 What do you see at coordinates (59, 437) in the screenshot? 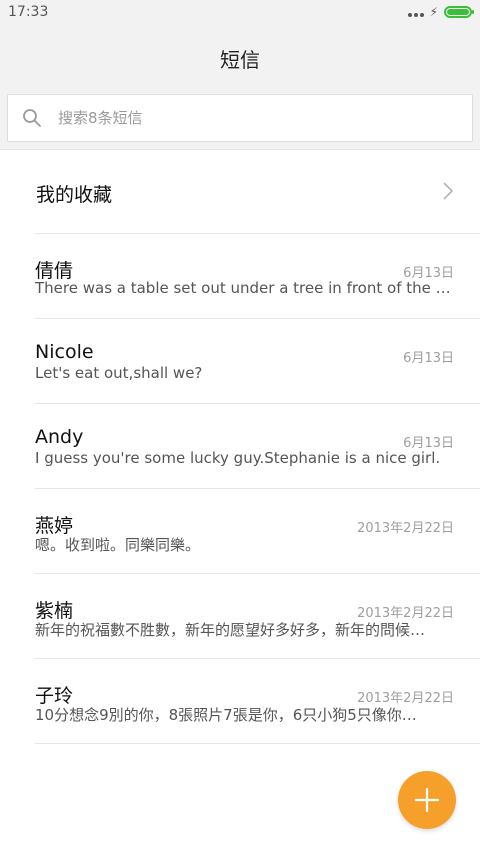
I see `contact-name: Andy` at bounding box center [59, 437].